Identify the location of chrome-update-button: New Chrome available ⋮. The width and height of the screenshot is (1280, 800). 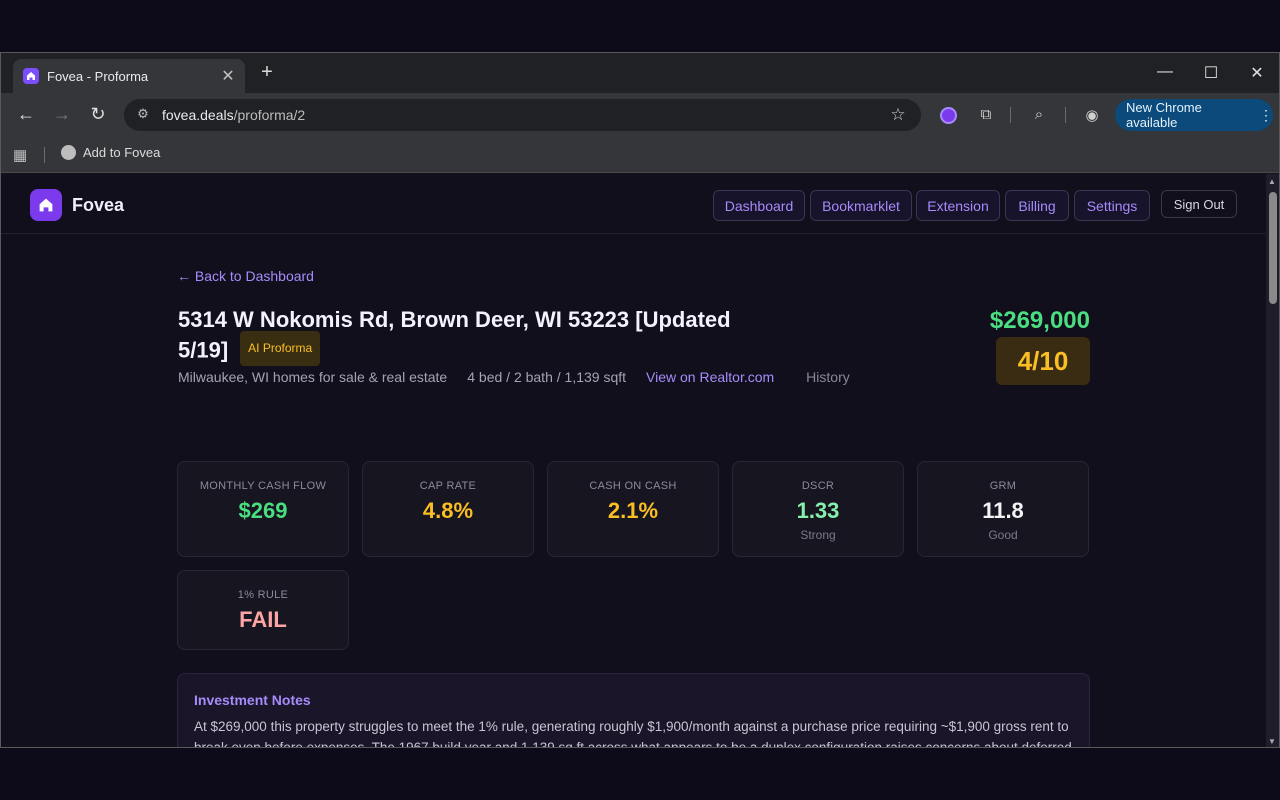
(1194, 115).